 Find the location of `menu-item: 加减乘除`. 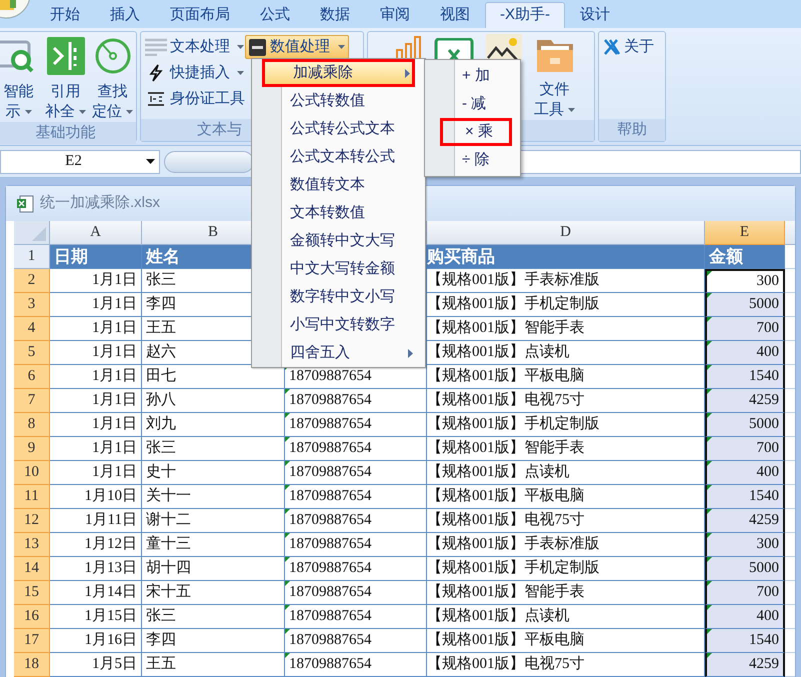

menu-item: 加减乘除 is located at coordinates (338, 73).